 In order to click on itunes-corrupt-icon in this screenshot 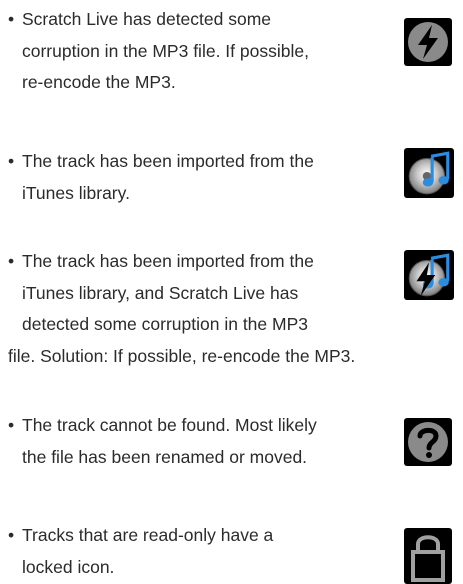, I will do `click(429, 275)`.